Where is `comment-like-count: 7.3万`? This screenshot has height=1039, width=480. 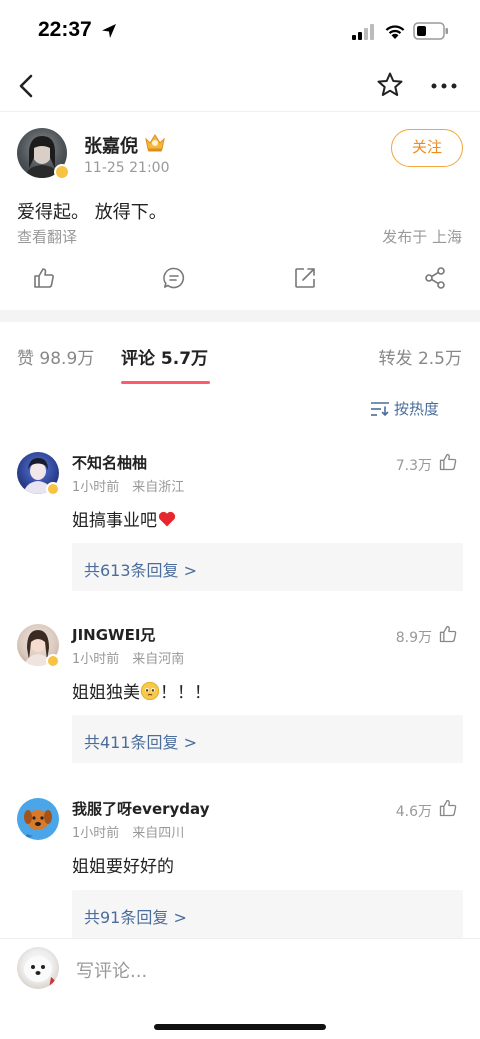
comment-like-count: 7.3万 is located at coordinates (413, 466).